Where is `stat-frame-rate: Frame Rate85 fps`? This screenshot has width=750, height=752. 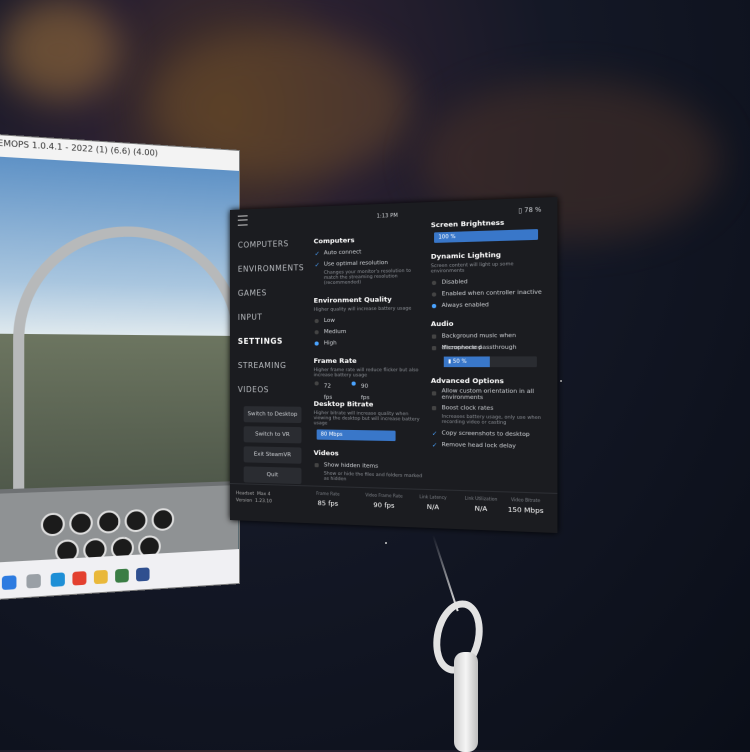
stat-frame-rate: Frame Rate85 fps is located at coordinates (327, 499).